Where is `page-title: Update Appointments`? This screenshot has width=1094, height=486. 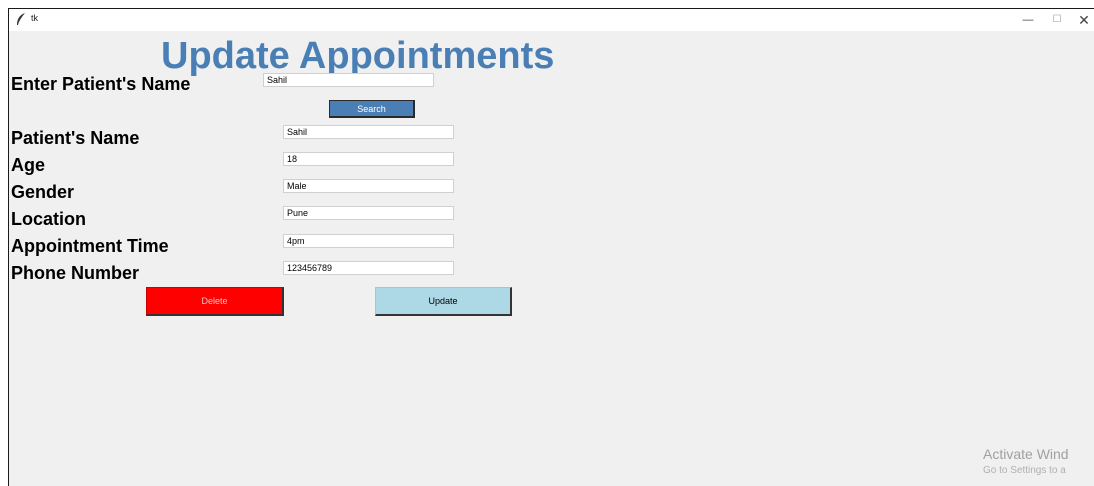
page-title: Update Appointments is located at coordinates (358, 56).